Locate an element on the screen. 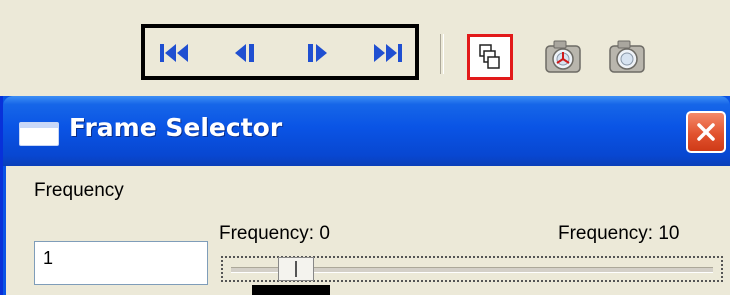 This screenshot has height=295, width=730. close-icon is located at coordinates (706, 132).